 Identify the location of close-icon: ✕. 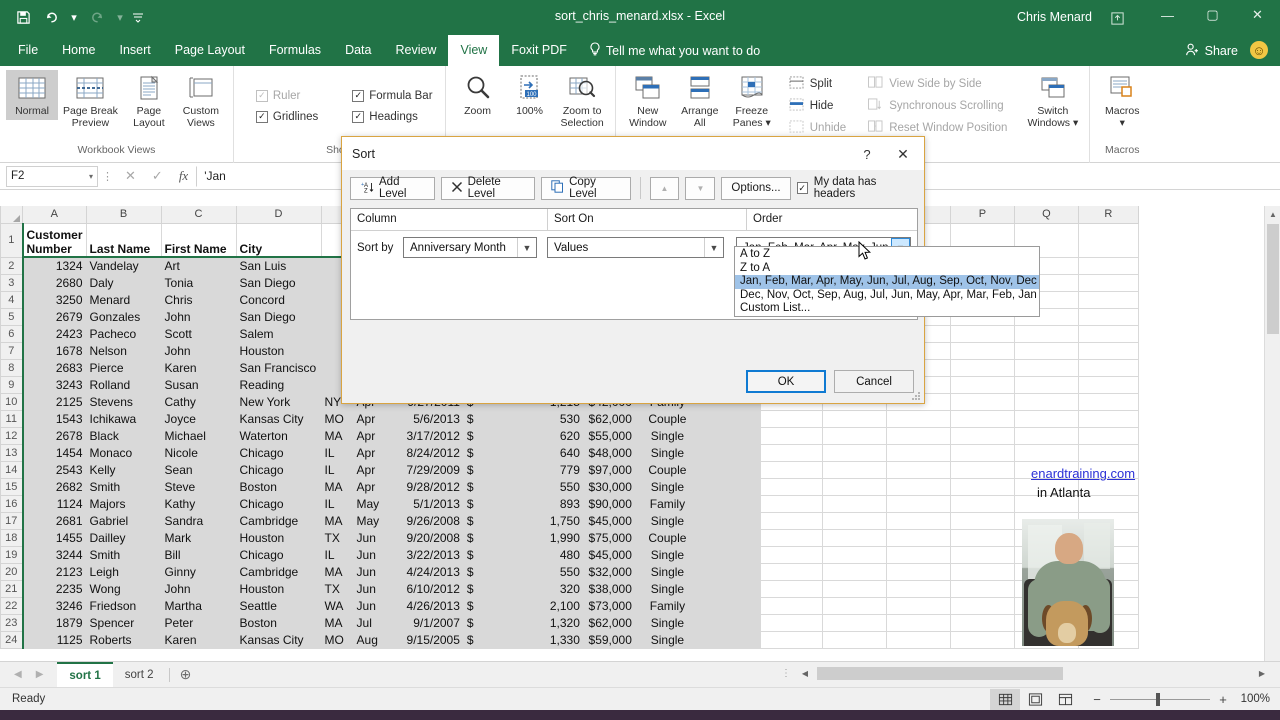
(1257, 15).